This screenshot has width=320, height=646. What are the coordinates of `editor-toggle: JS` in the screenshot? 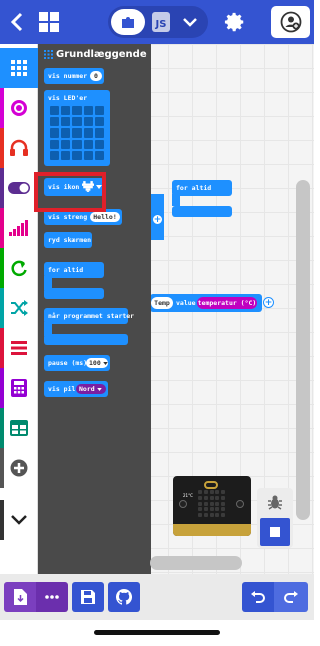 It's located at (158, 22).